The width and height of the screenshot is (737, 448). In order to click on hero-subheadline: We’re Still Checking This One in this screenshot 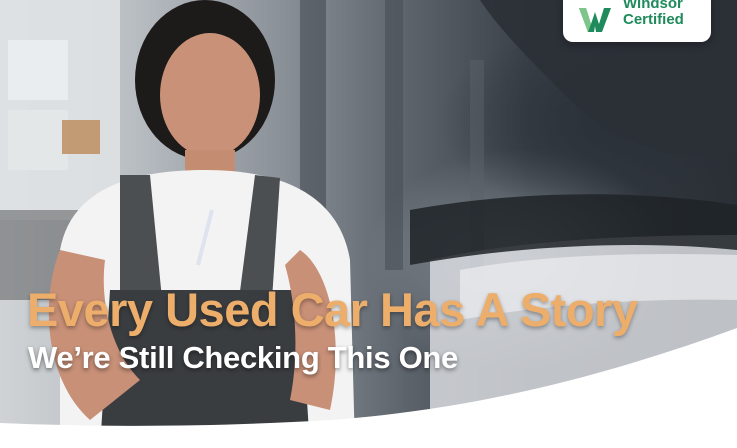, I will do `click(243, 357)`.